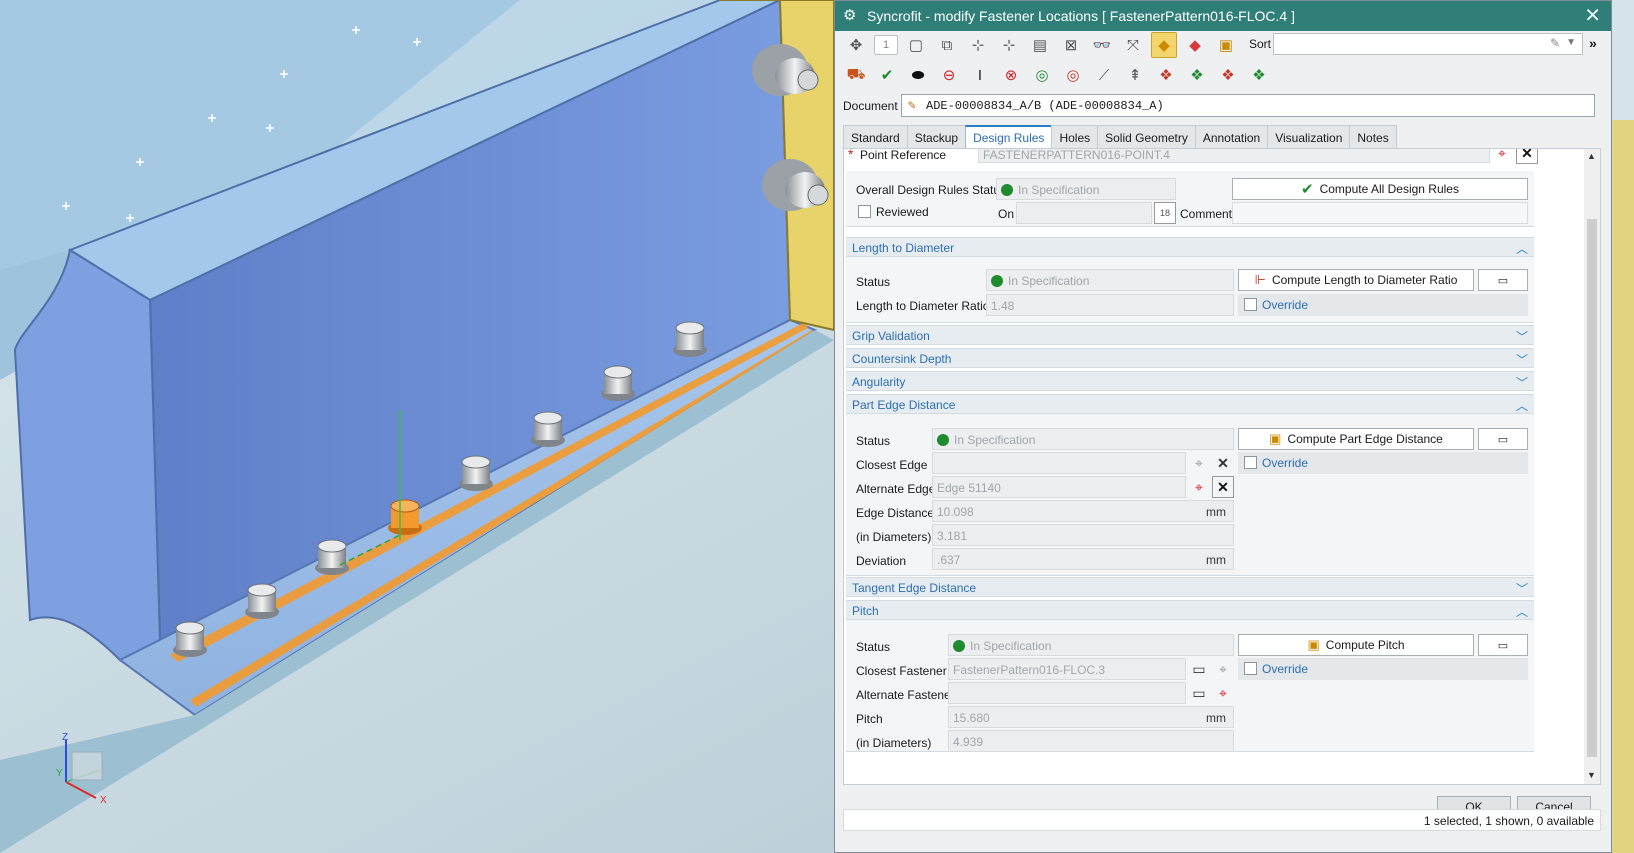 This screenshot has width=1634, height=853. I want to click on vertical-scrollbar: ▲ ▼, so click(1592, 466).